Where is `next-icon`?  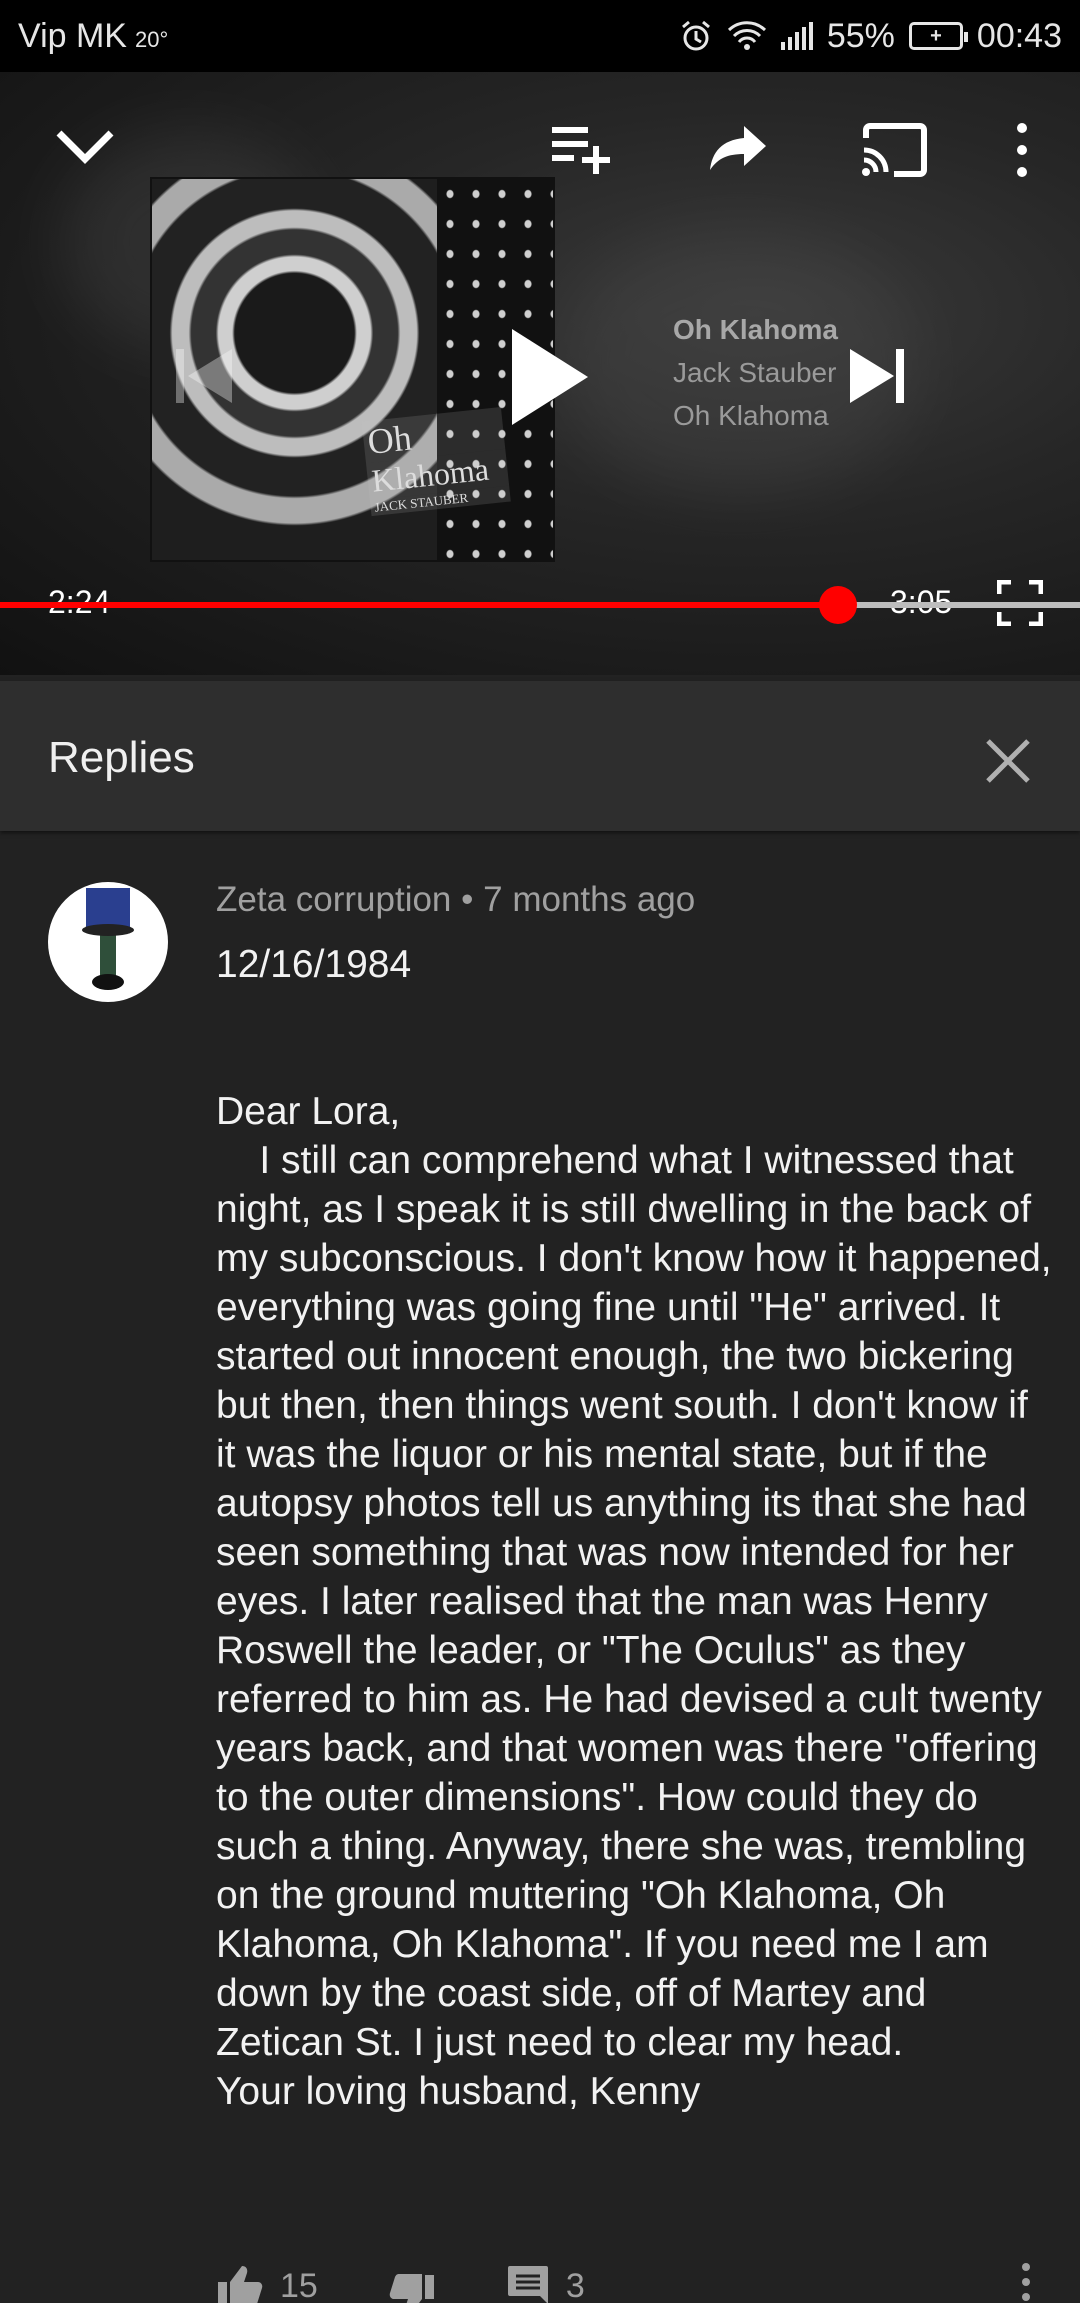
next-icon is located at coordinates (877, 376).